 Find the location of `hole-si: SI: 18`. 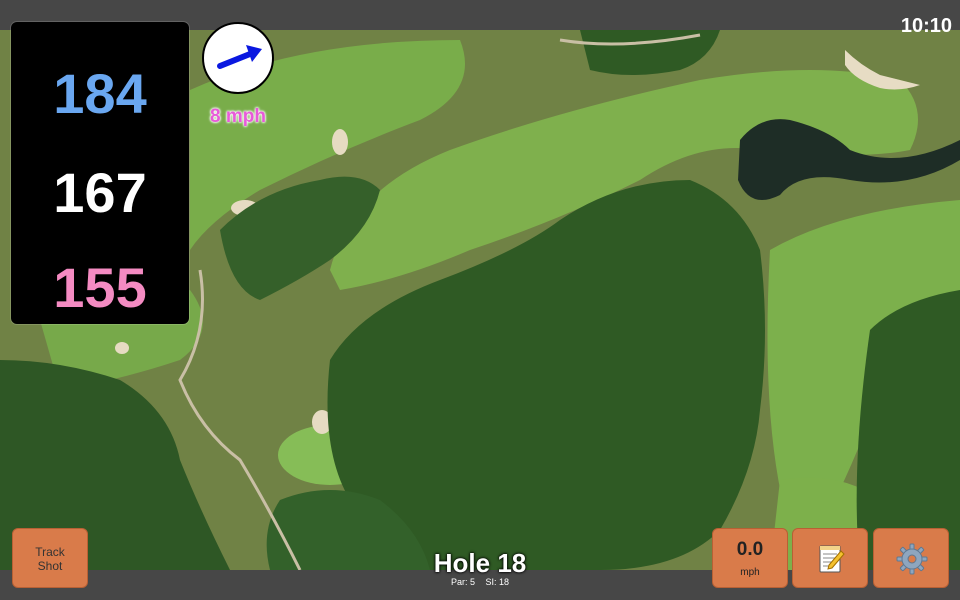

hole-si: SI: 18 is located at coordinates (497, 582).